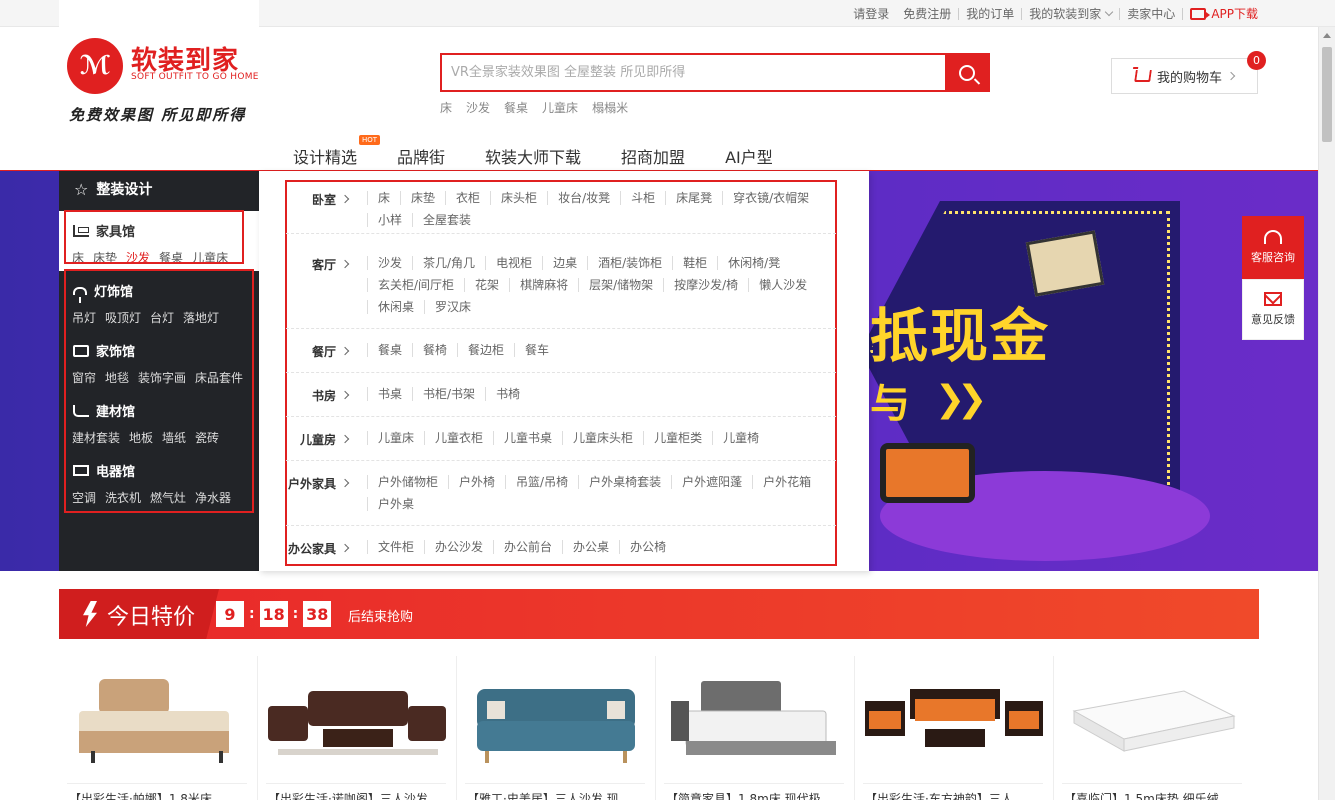  Describe the element at coordinates (485, 350) in the screenshot. I see `dropdown-item: 餐边柜` at that location.